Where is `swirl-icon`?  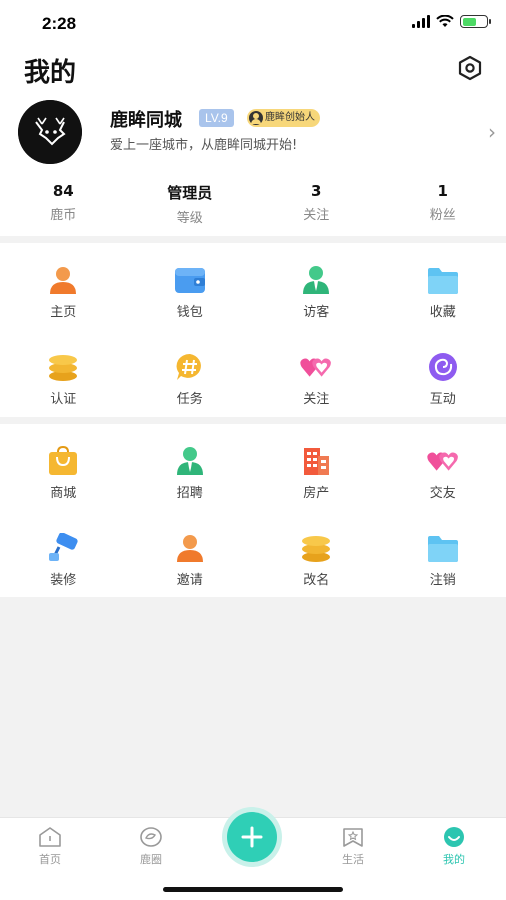 swirl-icon is located at coordinates (442, 367).